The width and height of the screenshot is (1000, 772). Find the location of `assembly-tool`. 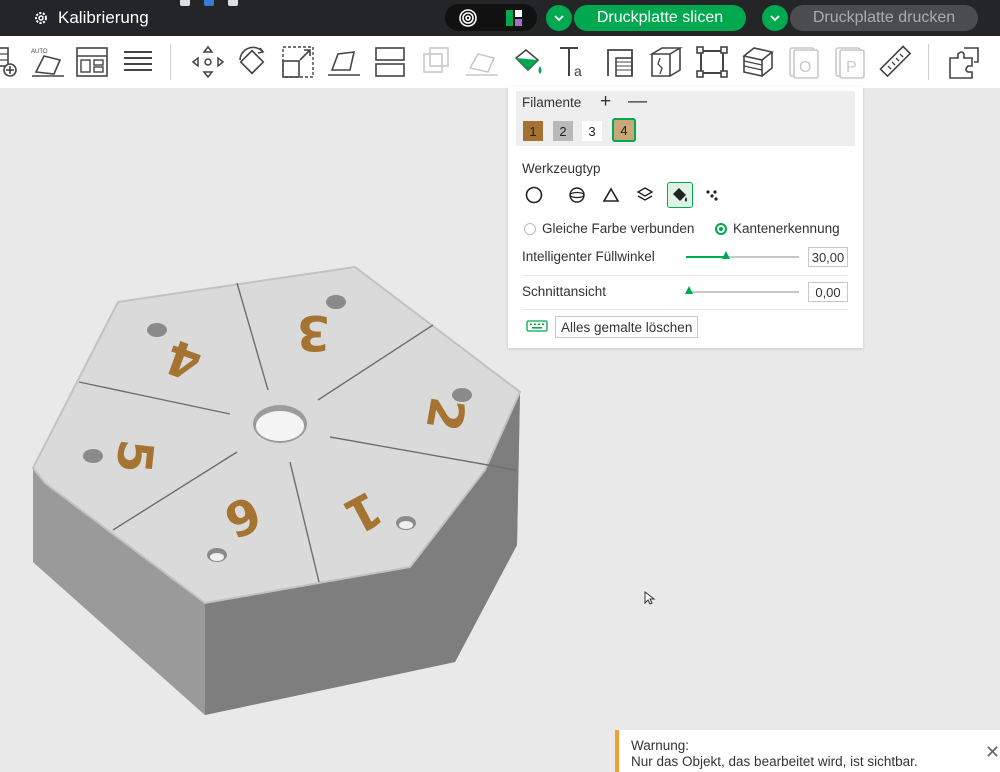

assembly-tool is located at coordinates (964, 62).